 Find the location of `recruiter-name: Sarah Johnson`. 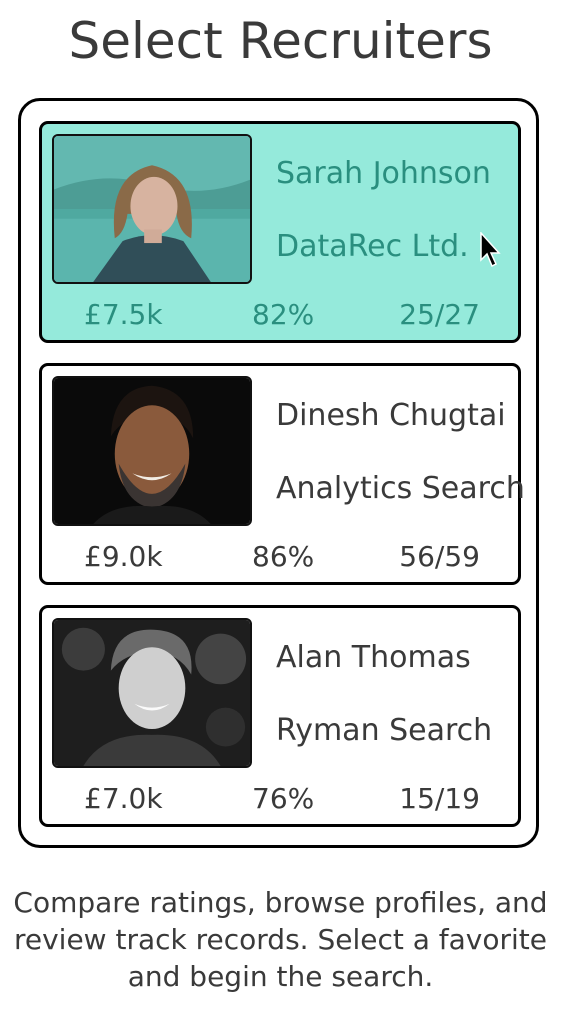

recruiter-name: Sarah Johnson is located at coordinates (383, 173).